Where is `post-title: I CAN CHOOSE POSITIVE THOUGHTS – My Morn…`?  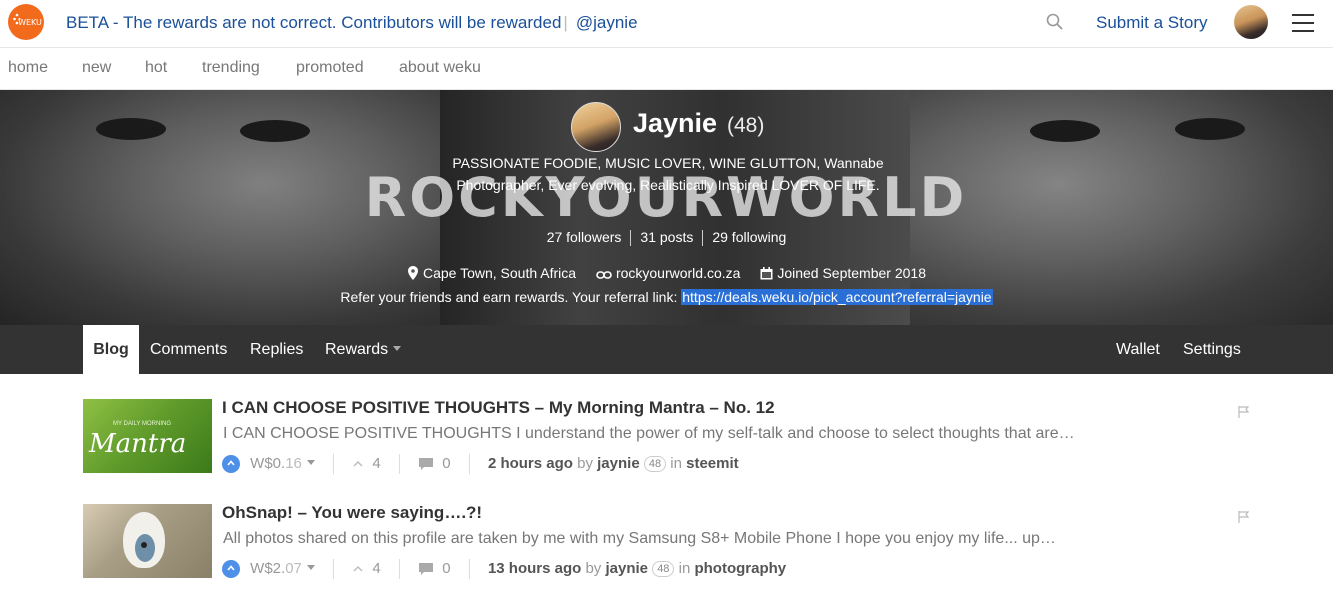 post-title: I CAN CHOOSE POSITIVE THOUGHTS – My Morn… is located at coordinates (498, 408).